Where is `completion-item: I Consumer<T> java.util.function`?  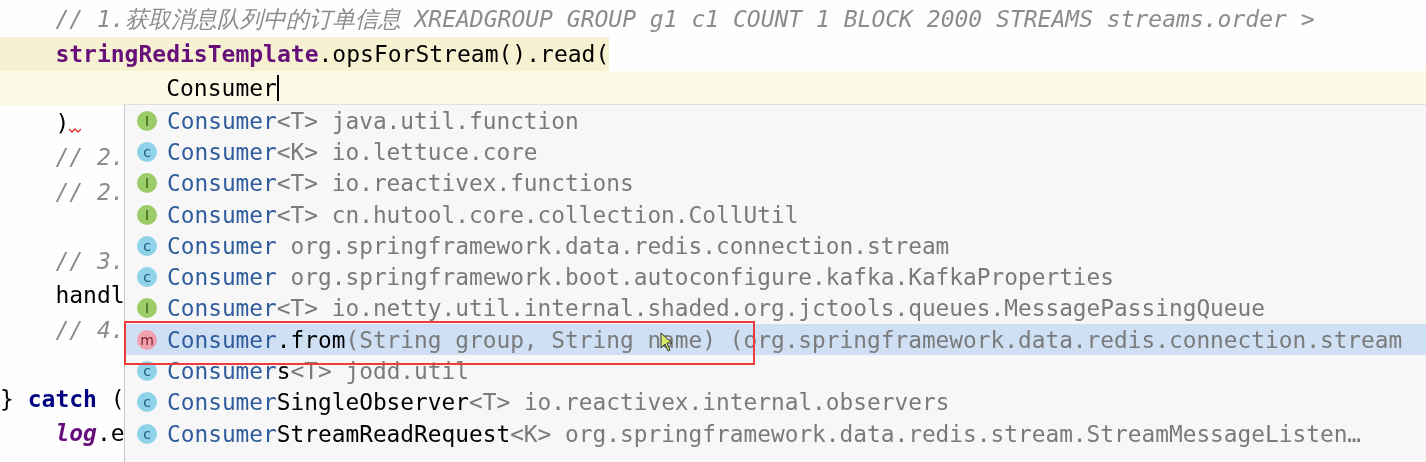 completion-item: I Consumer<T> java.util.function is located at coordinates (775, 121).